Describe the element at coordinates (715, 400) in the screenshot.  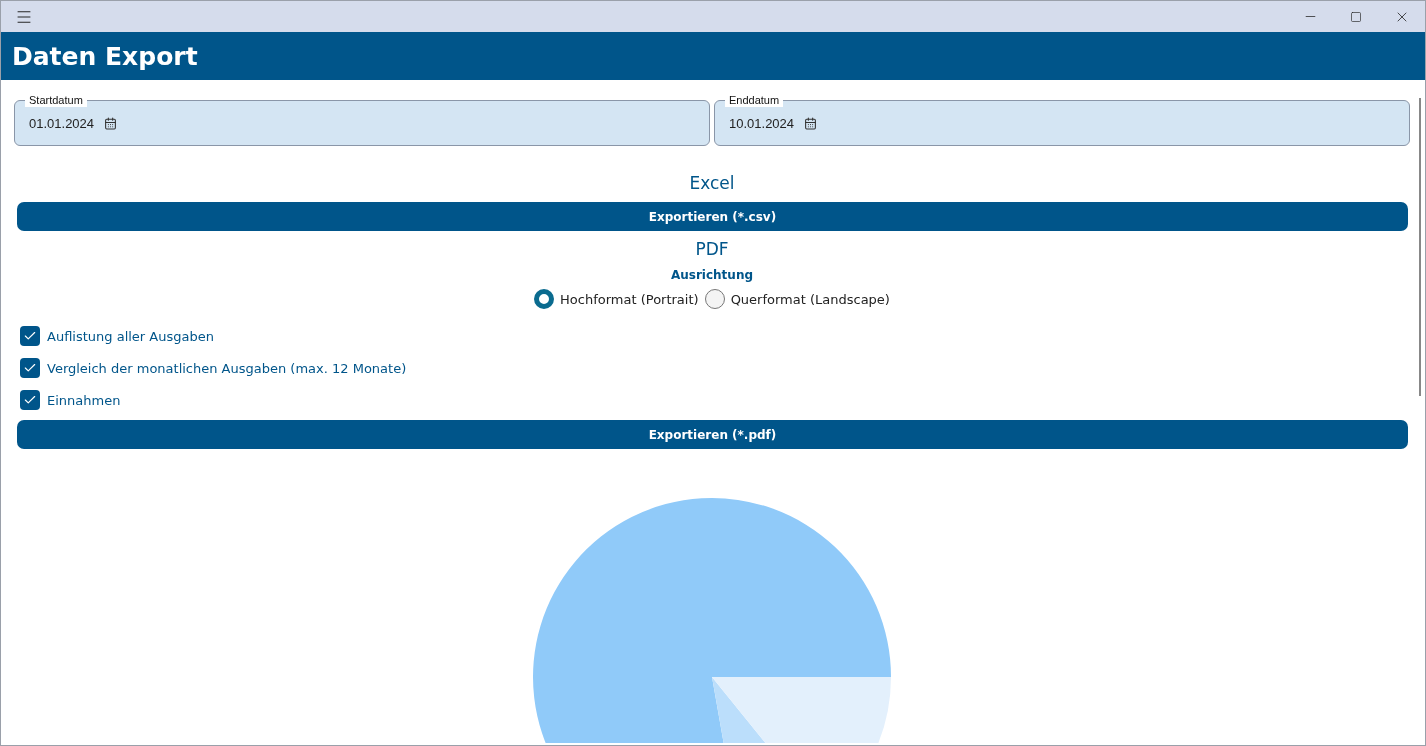
I see `checkbox-option: Einnahmen` at that location.